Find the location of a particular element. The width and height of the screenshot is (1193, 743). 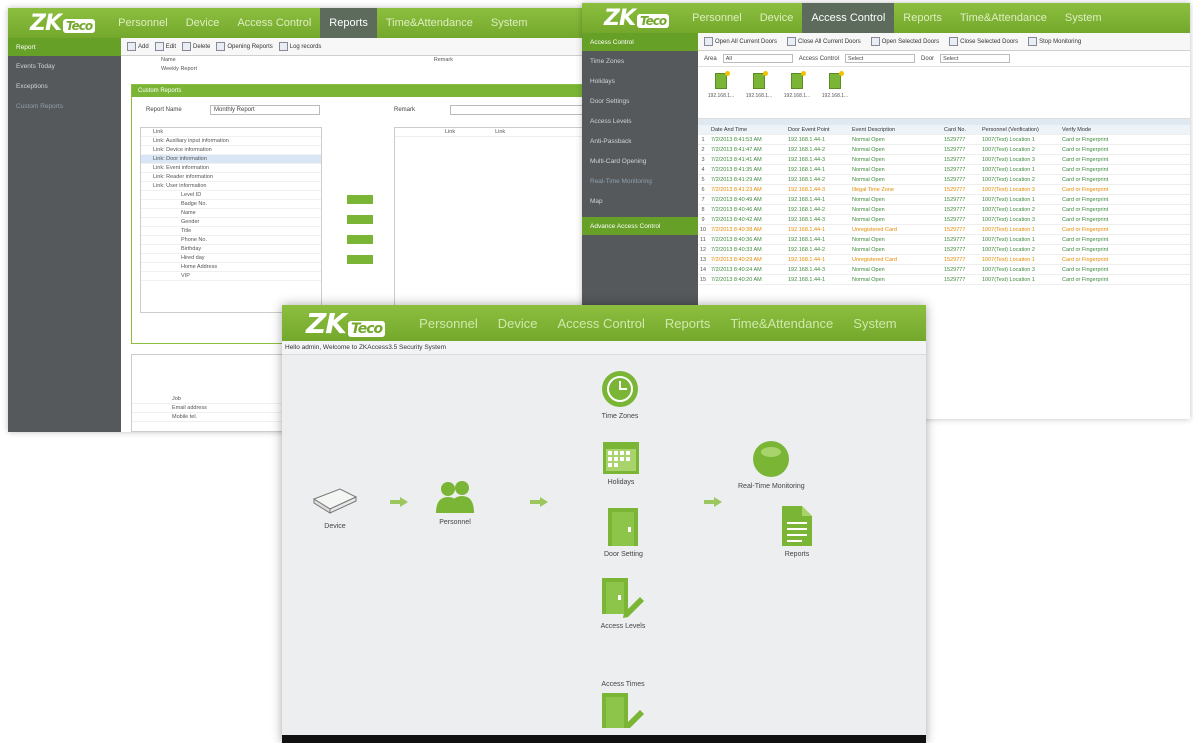

sidebar-item-custom-reports: Custom Reports is located at coordinates (64, 106).